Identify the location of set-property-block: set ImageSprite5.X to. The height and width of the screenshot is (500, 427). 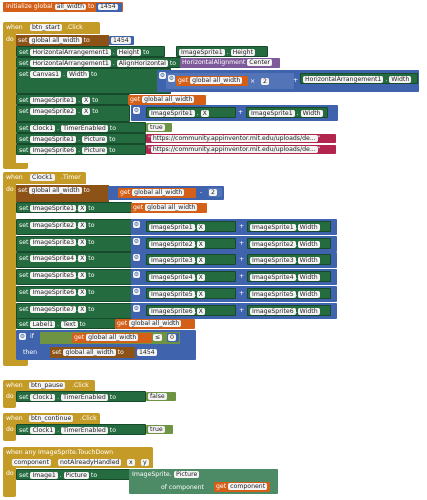
(74, 277).